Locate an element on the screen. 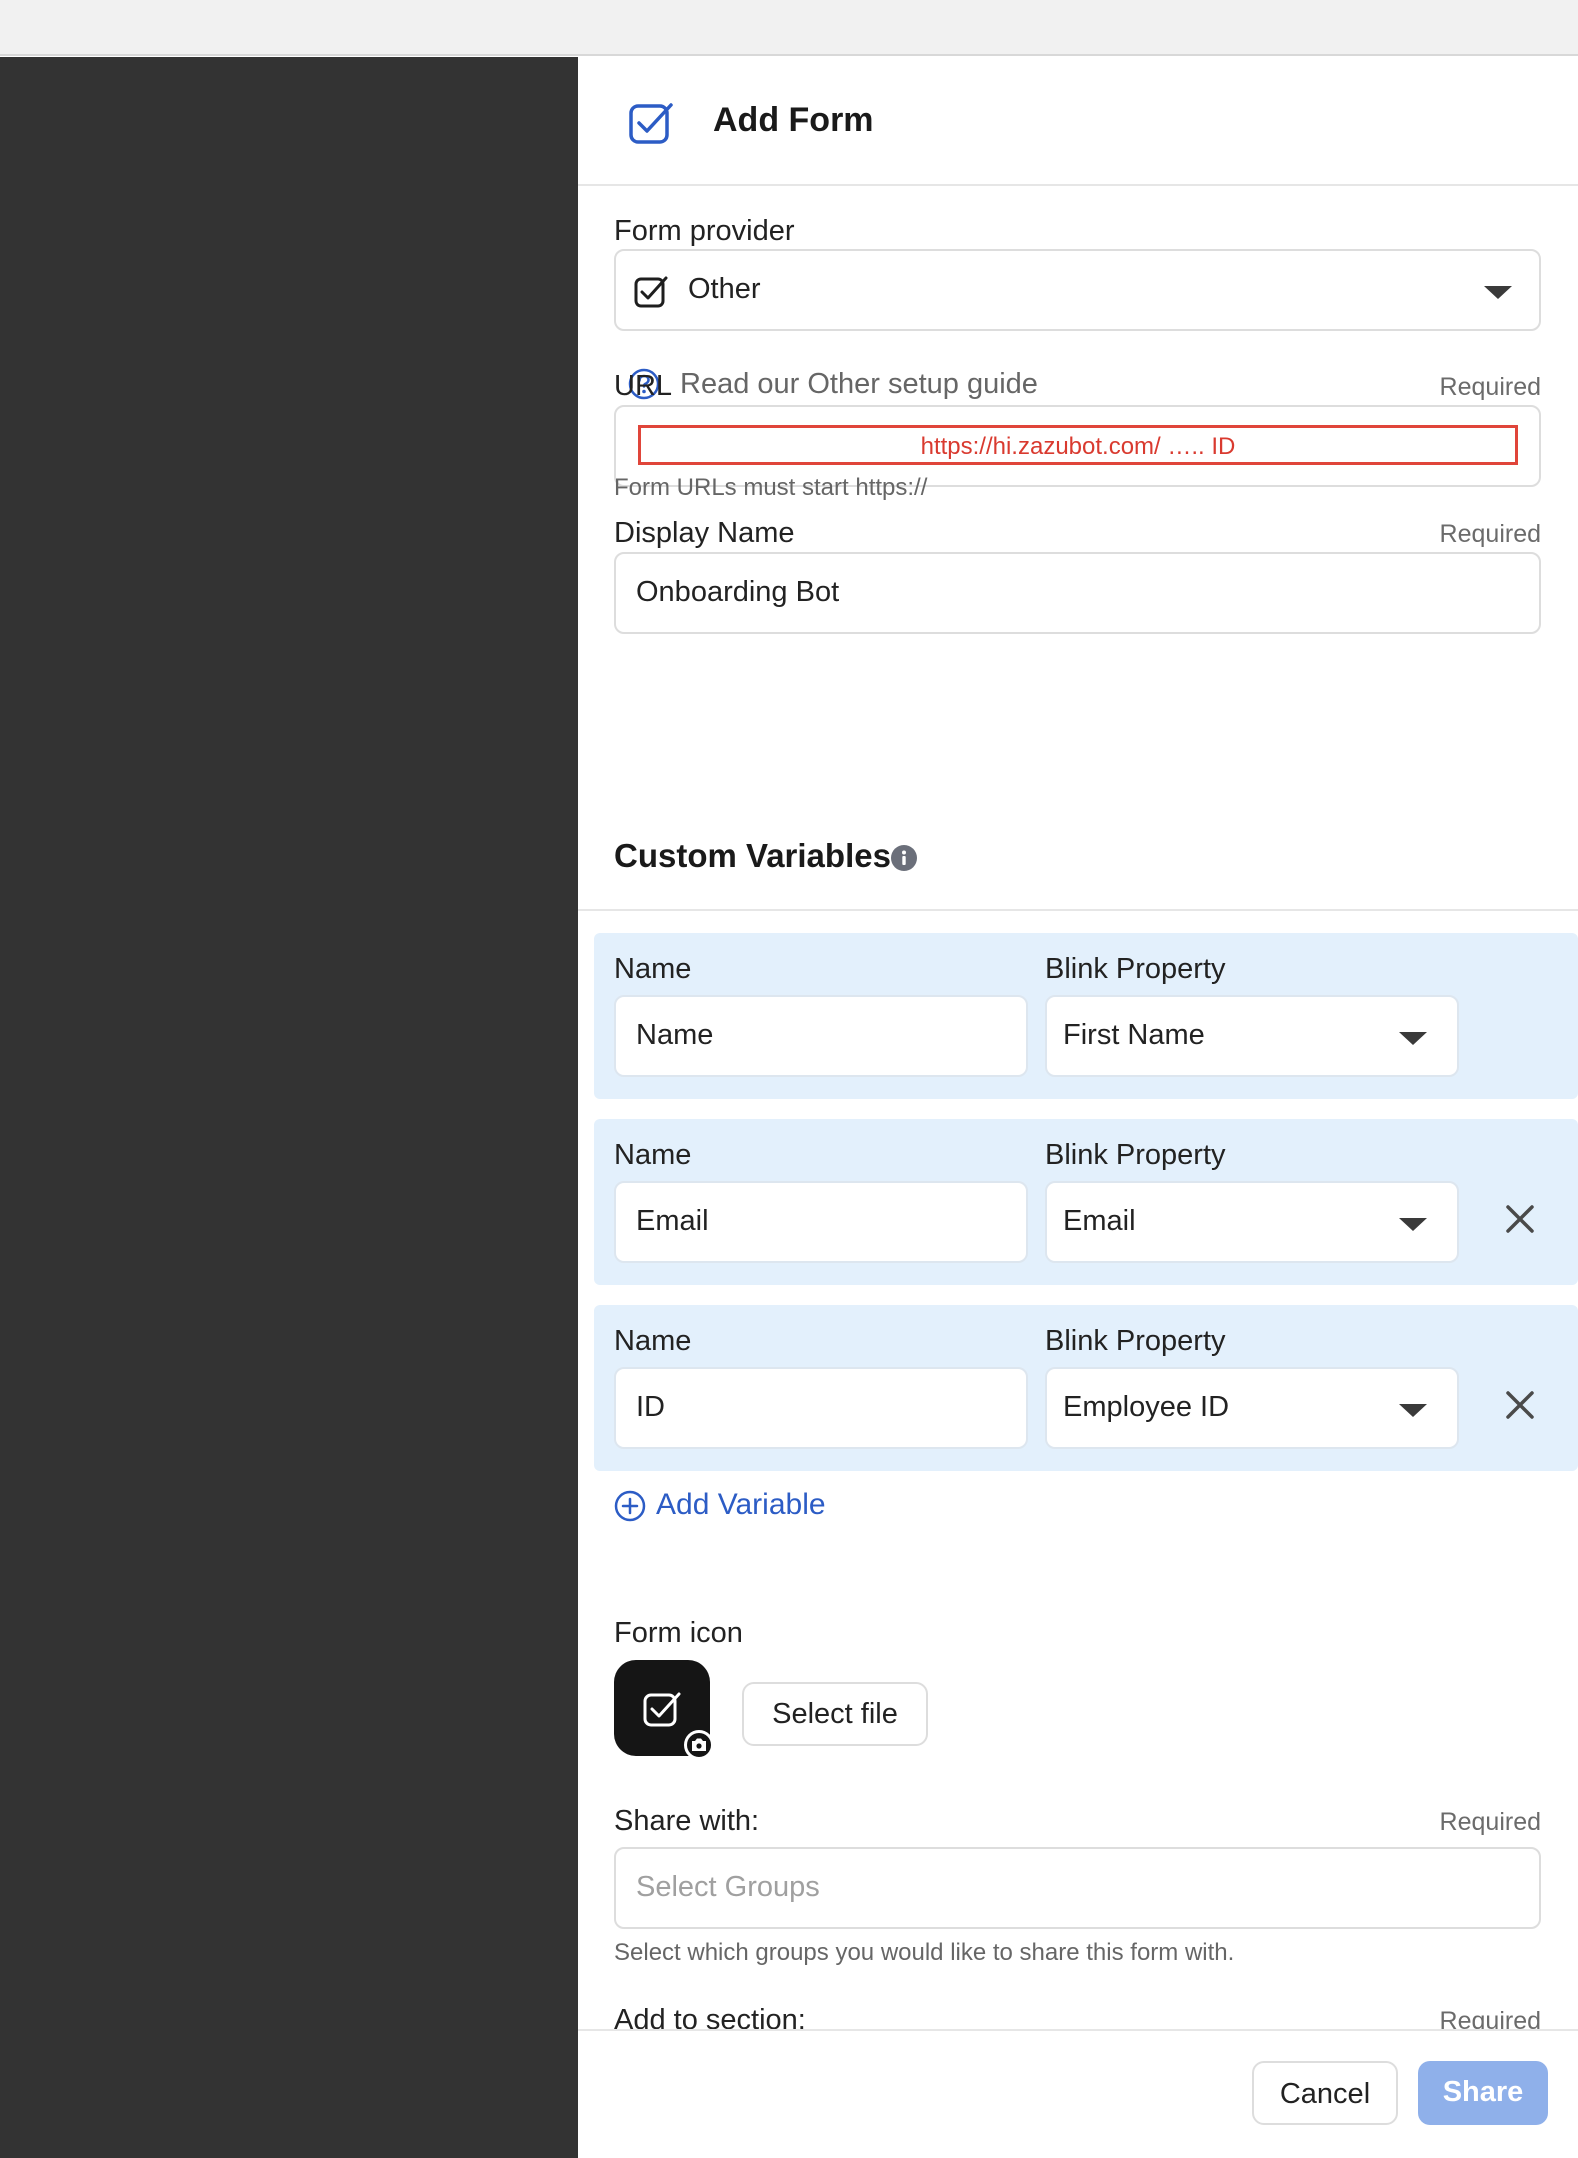 This screenshot has height=2158, width=1578. variable-name-value: Name is located at coordinates (675, 1035).